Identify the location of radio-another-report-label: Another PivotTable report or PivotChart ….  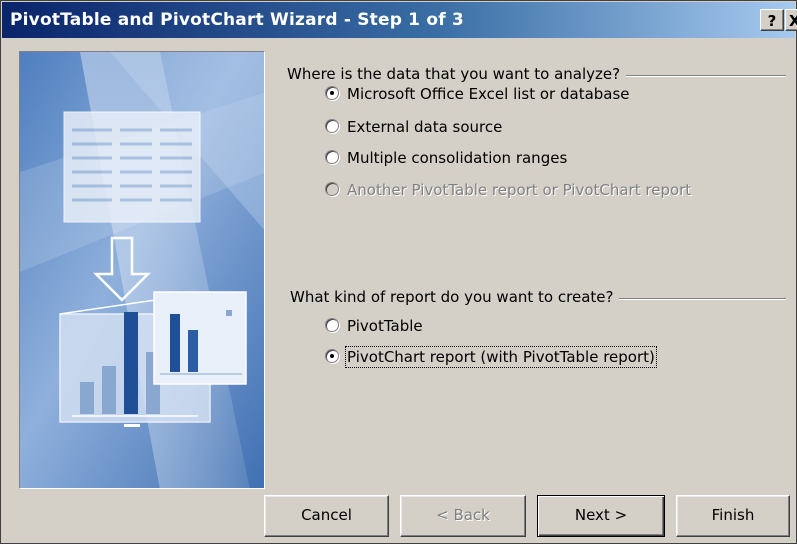
(519, 190).